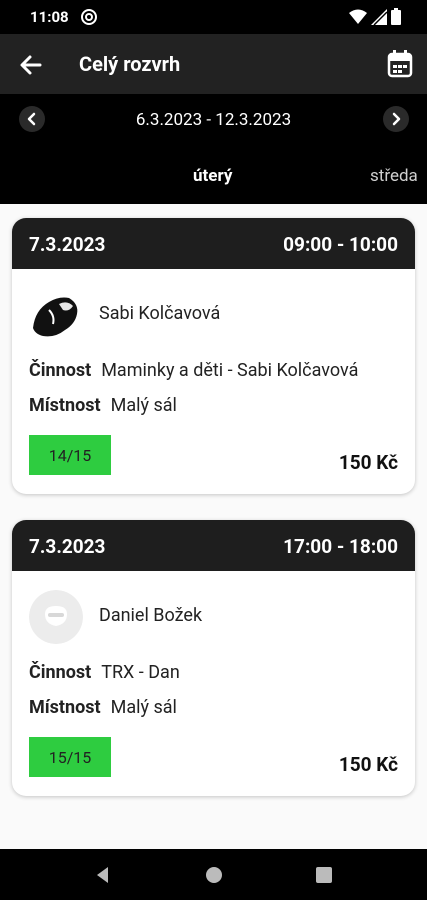 This screenshot has height=900, width=427. I want to click on status-time: 11:08, so click(49, 17).